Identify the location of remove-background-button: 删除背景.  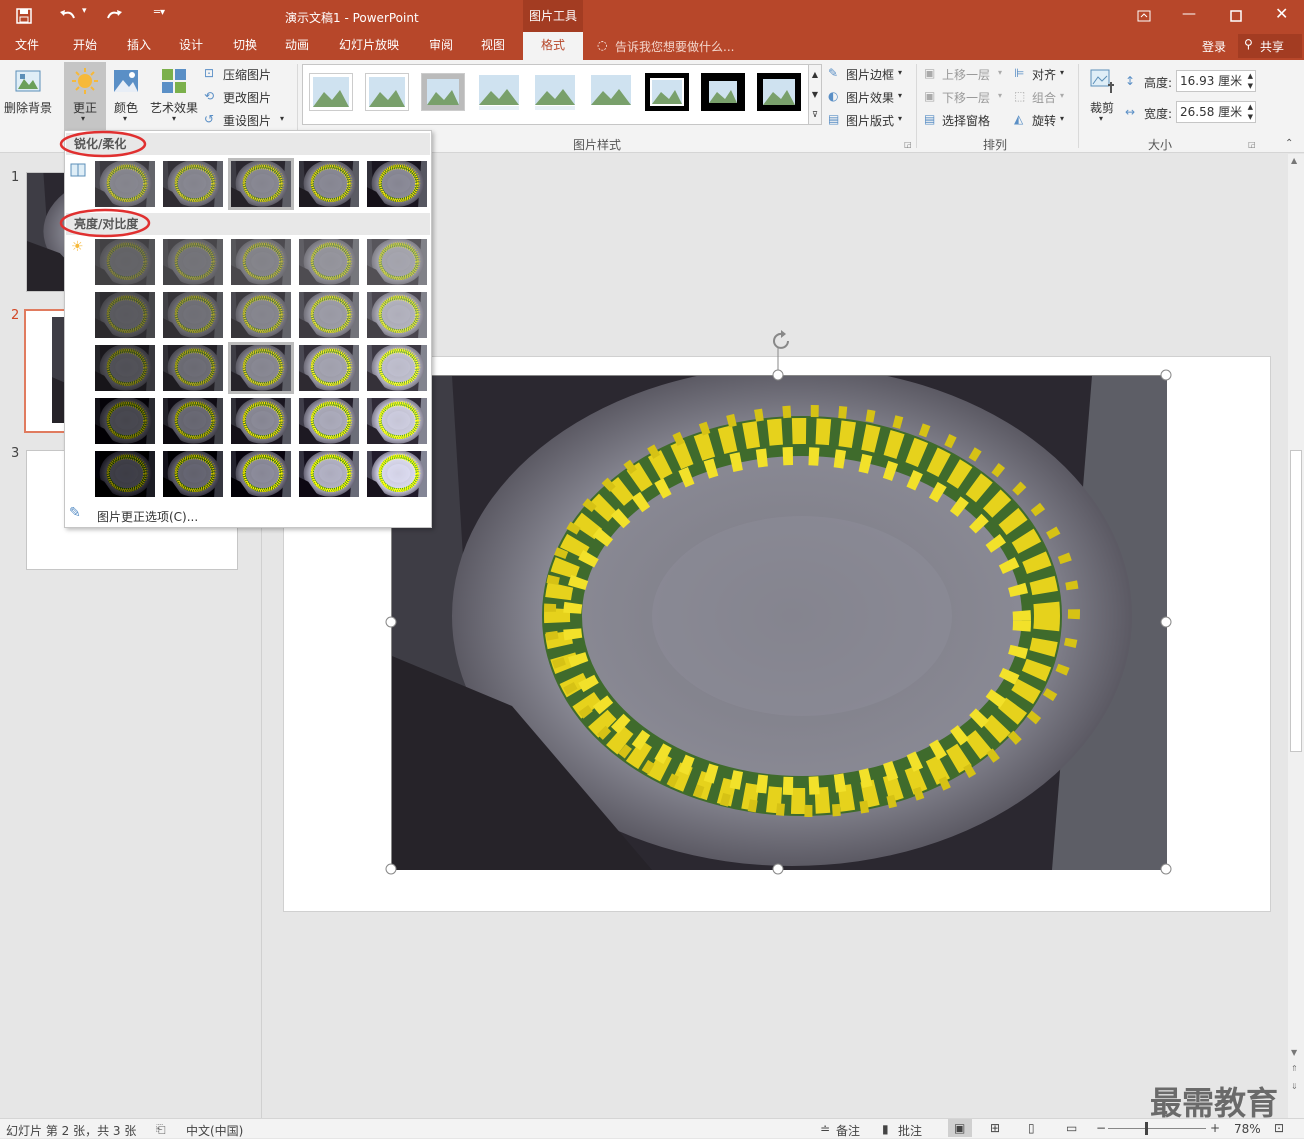
(28, 107).